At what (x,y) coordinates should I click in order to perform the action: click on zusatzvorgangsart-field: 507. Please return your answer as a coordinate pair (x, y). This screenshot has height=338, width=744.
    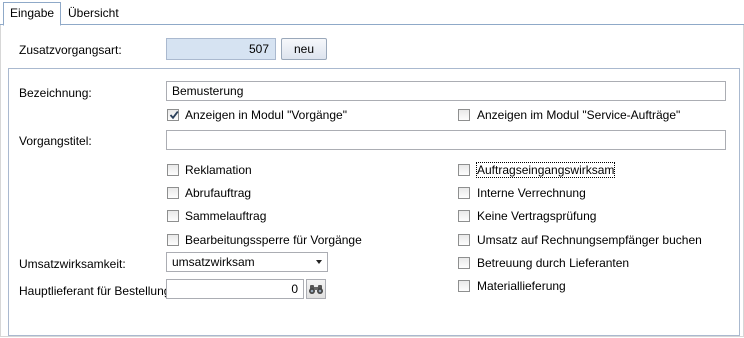
    Looking at the image, I should click on (221, 49).